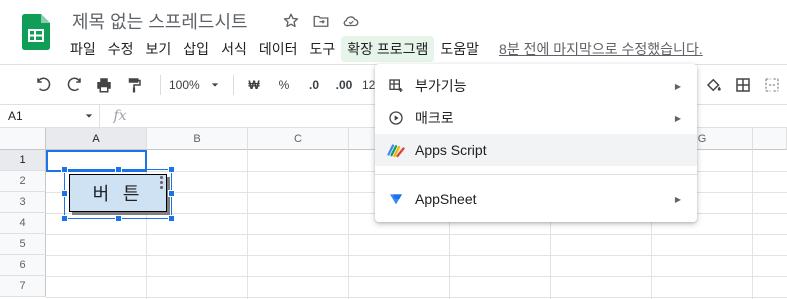  What do you see at coordinates (23, 181) in the screenshot?
I see `row-header: 2` at bounding box center [23, 181].